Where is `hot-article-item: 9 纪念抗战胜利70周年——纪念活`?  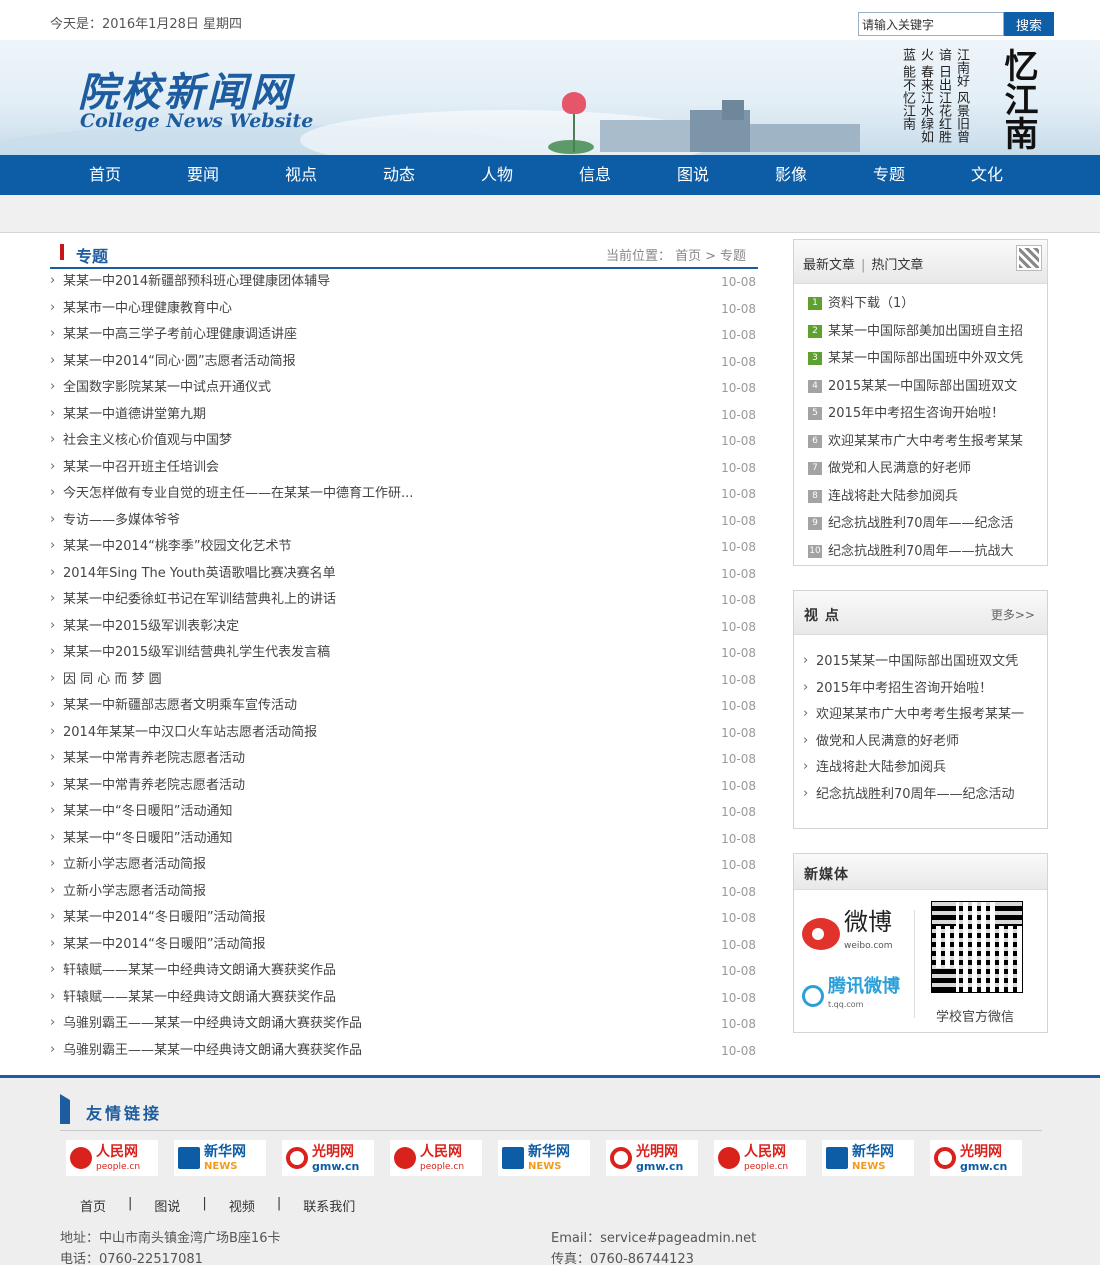
hot-article-item: 9 纪念抗战胜利70周年——纪念活 is located at coordinates (920, 524).